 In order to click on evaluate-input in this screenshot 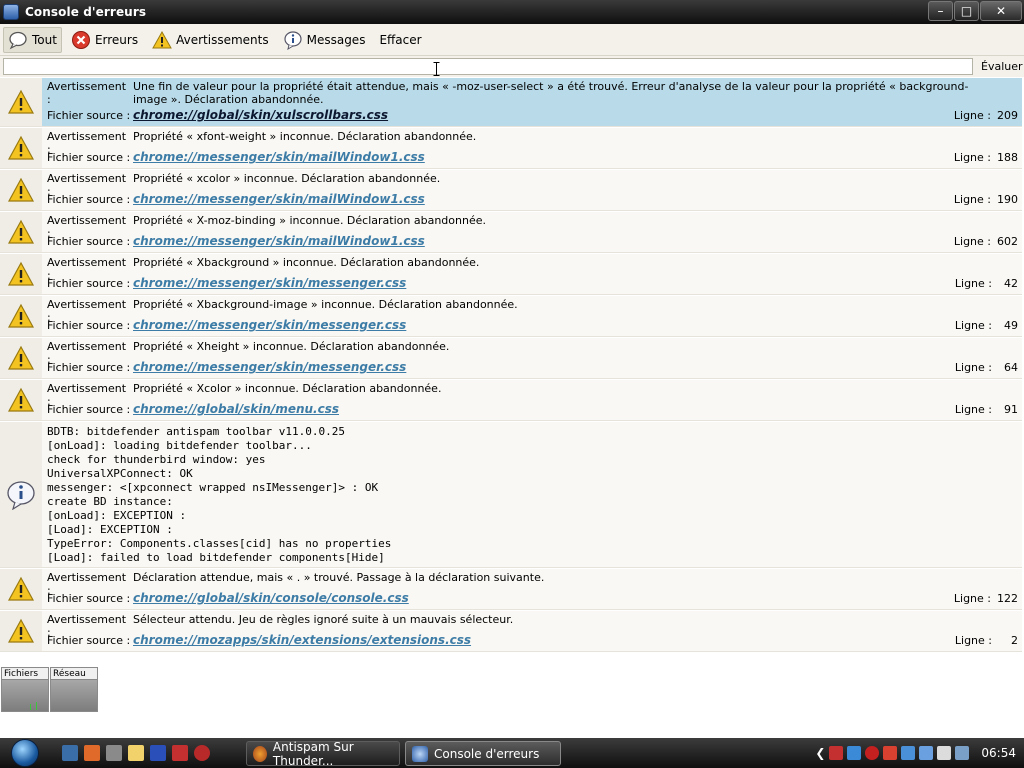, I will do `click(488, 66)`.